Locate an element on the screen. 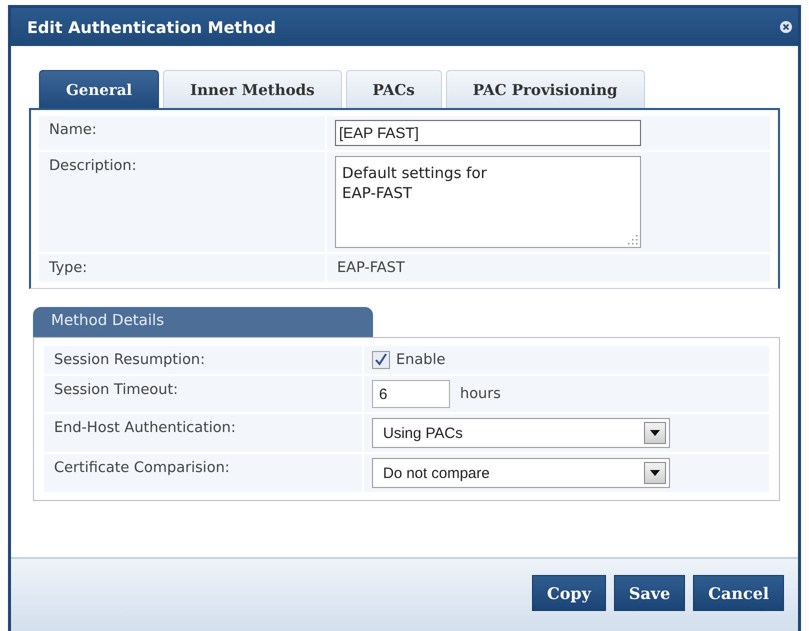 This screenshot has width=809, height=631. field-label: Certificate Comparision: is located at coordinates (203, 473).